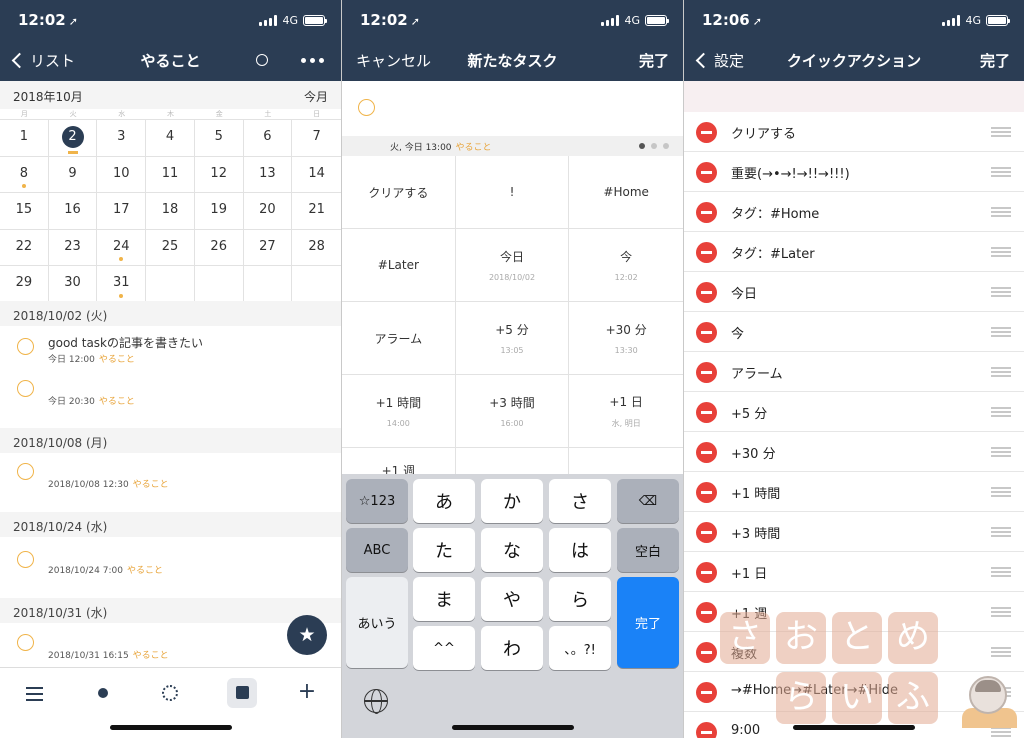  I want to click on task-row: 2018/10/24 7:00 やること, so click(170, 567).